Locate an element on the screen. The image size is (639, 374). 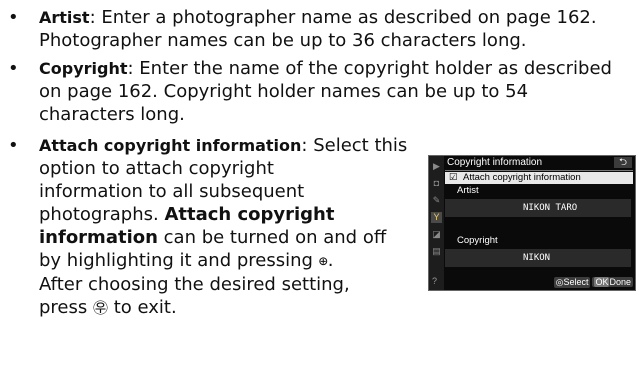
help-icon: ? is located at coordinates (435, 281).